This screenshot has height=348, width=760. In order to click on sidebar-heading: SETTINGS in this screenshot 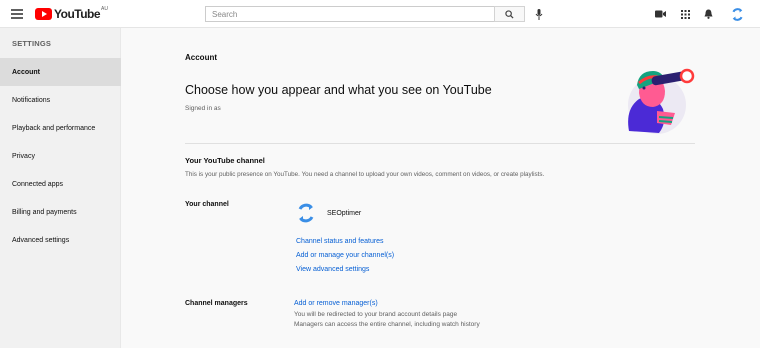, I will do `click(32, 43)`.